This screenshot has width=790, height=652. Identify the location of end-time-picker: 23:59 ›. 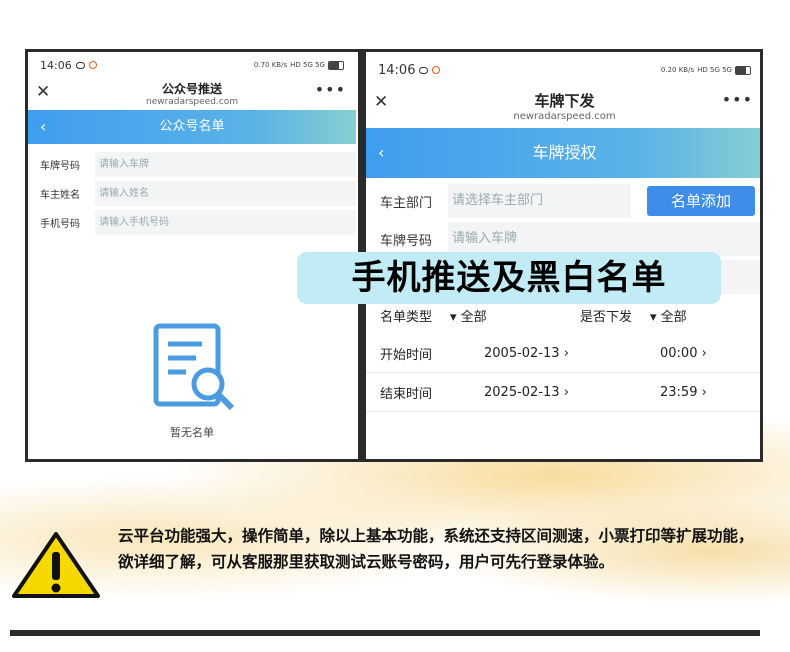
(683, 392).